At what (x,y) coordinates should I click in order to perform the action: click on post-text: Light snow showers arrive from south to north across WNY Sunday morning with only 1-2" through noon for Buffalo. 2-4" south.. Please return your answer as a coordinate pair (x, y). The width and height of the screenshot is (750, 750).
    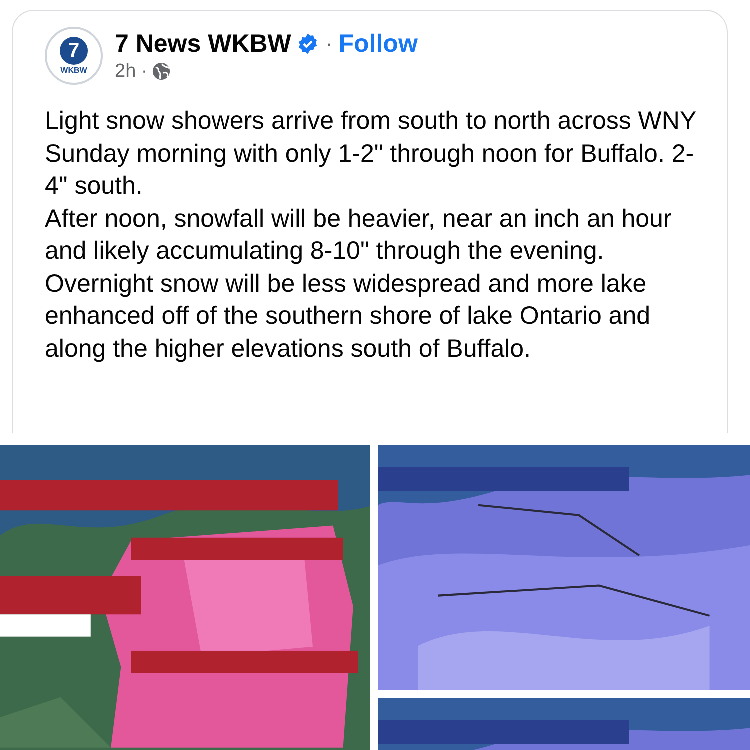
    Looking at the image, I should click on (371, 154).